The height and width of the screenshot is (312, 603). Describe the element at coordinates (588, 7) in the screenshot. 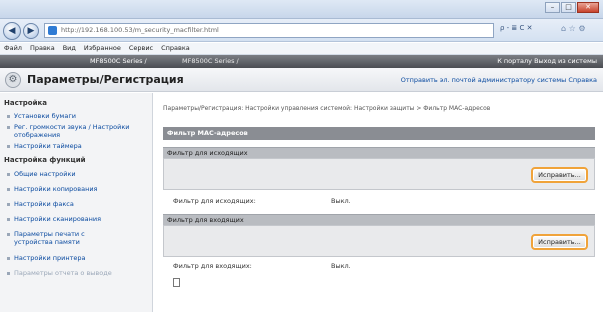

I see `close-button: ✕` at that location.